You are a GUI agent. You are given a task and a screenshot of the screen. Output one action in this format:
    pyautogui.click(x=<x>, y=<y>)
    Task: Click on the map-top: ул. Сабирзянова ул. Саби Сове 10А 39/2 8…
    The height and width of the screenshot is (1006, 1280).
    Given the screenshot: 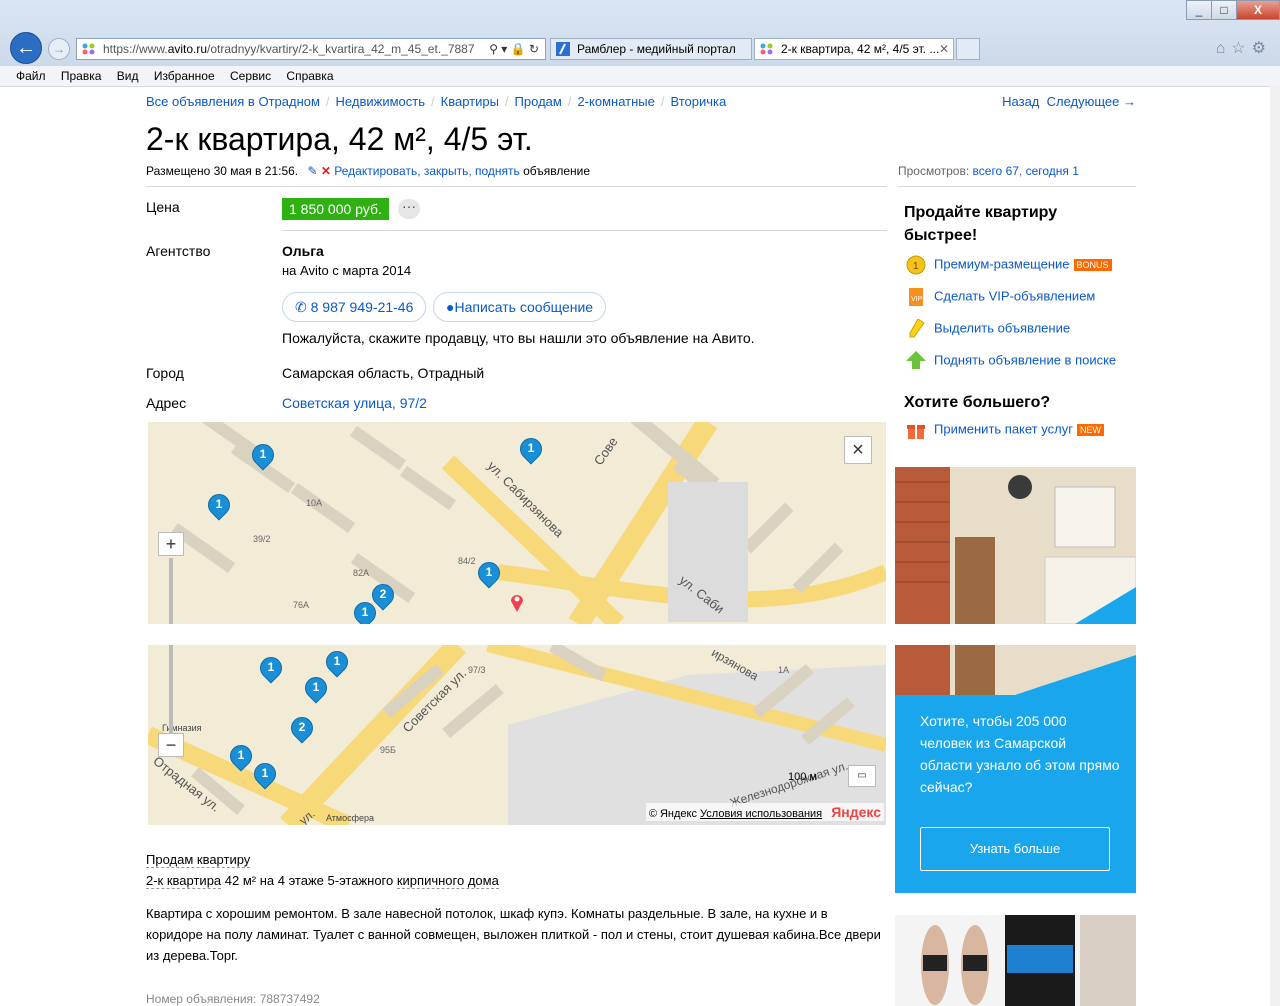 What is the action you would take?
    pyautogui.click(x=517, y=523)
    